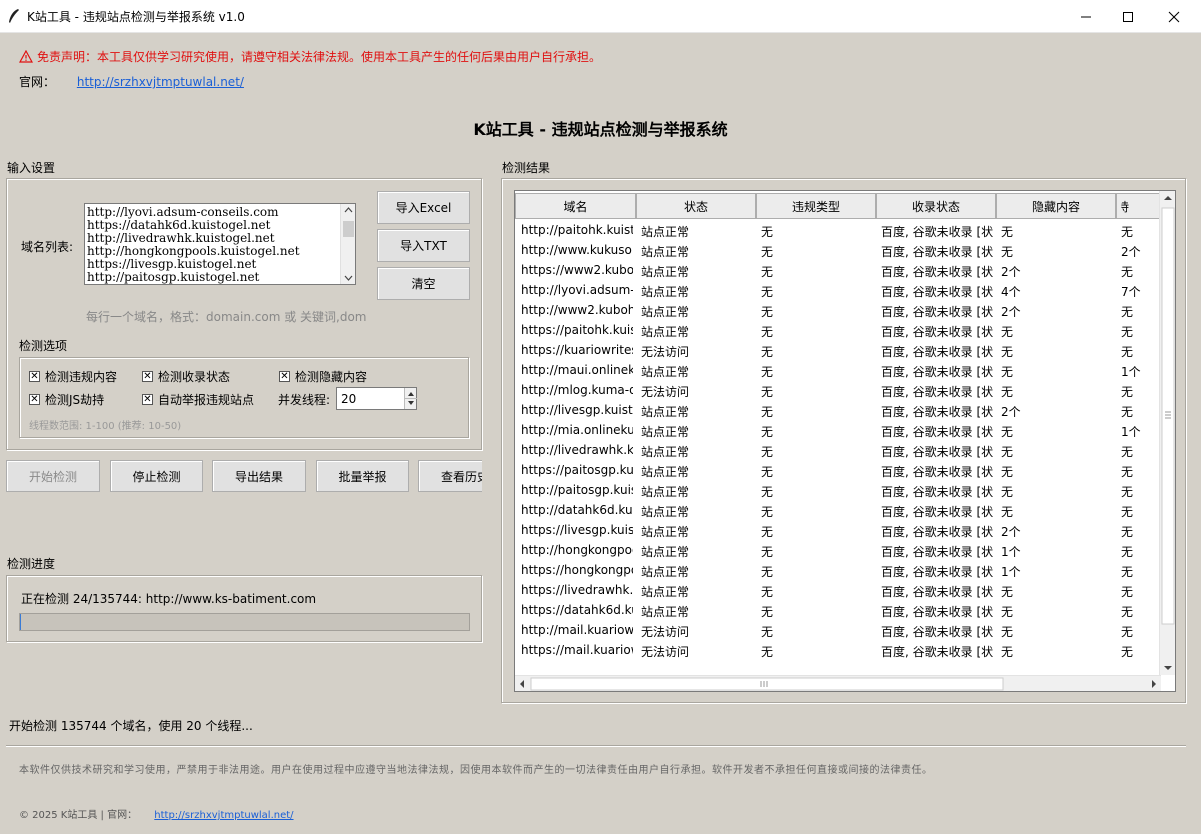  What do you see at coordinates (577, 390) in the screenshot?
I see `table-cell: http://mlog.kuma-design.net` at bounding box center [577, 390].